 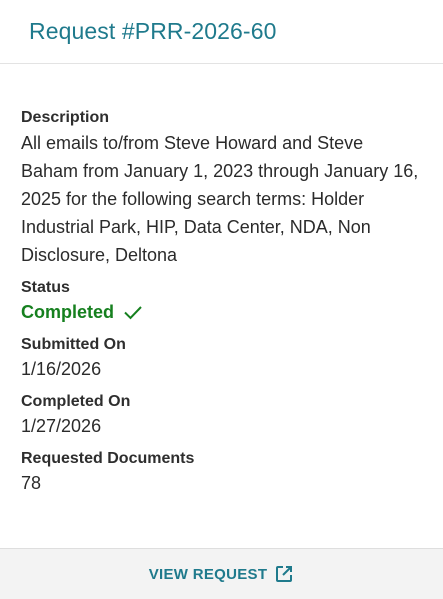 I want to click on submitted-value: 1/16/2026, so click(x=61, y=369).